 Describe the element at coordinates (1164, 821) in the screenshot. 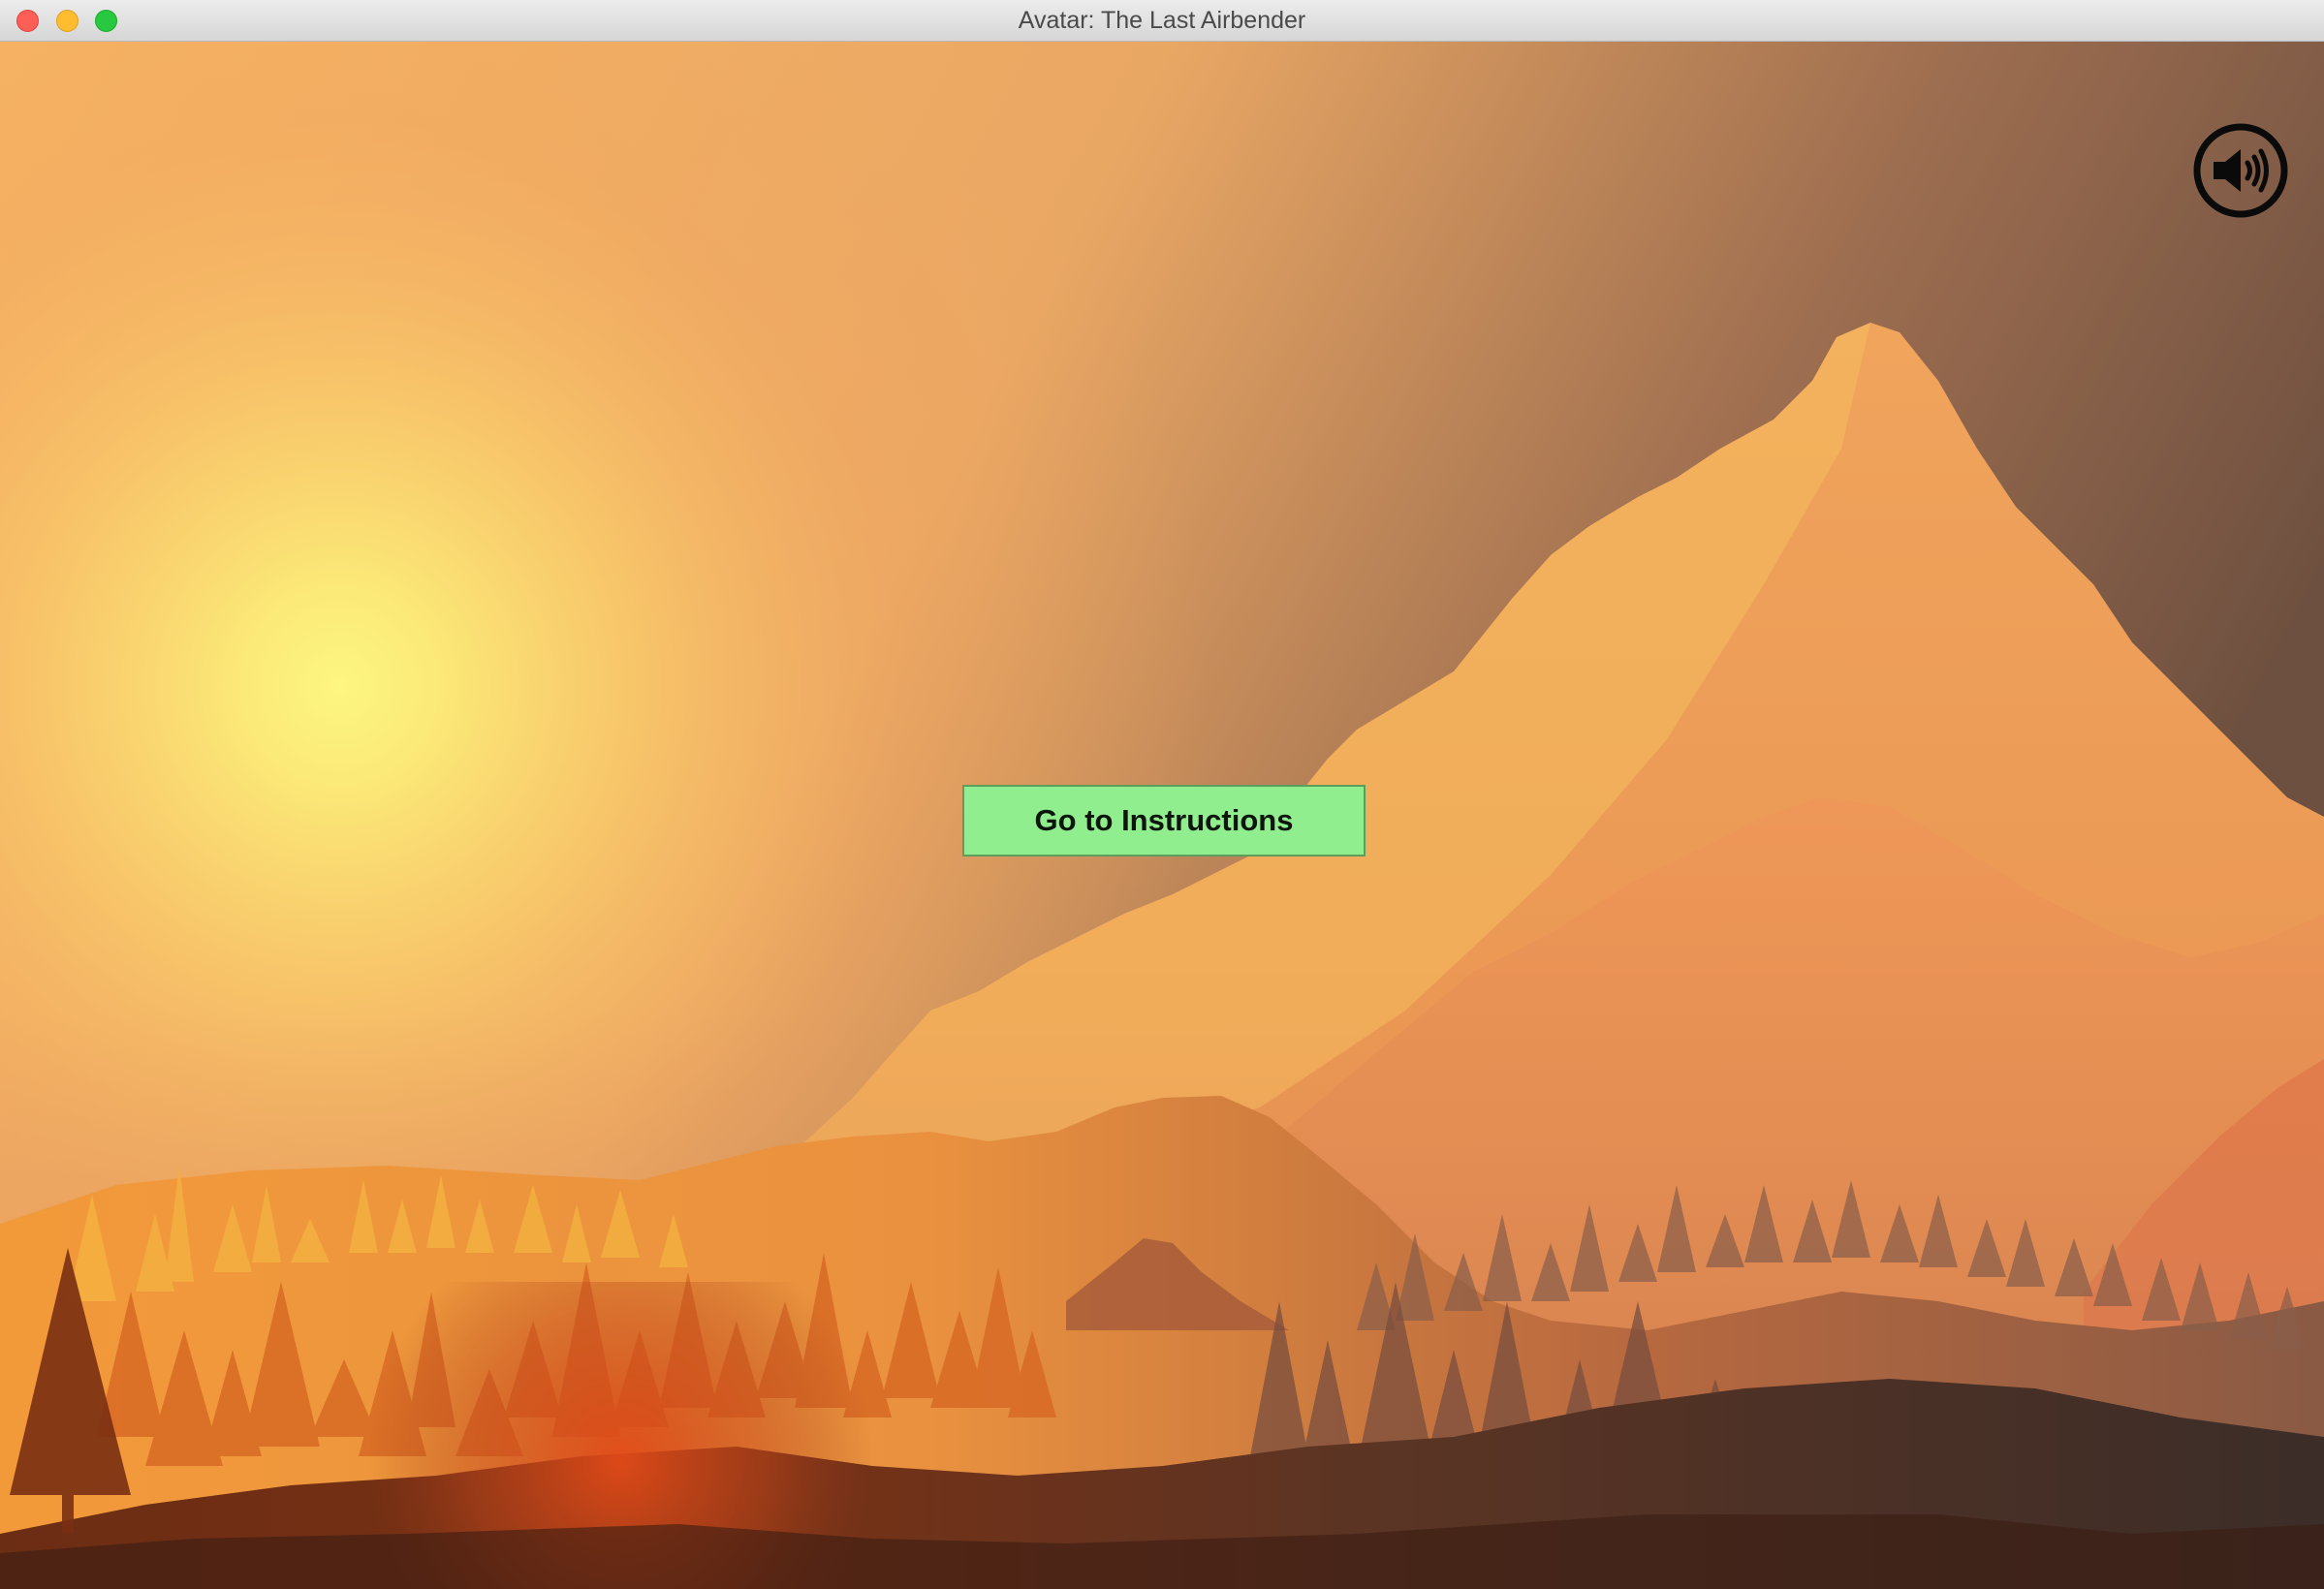

I see `go-to-instructions-button: Go to Instructions` at that location.